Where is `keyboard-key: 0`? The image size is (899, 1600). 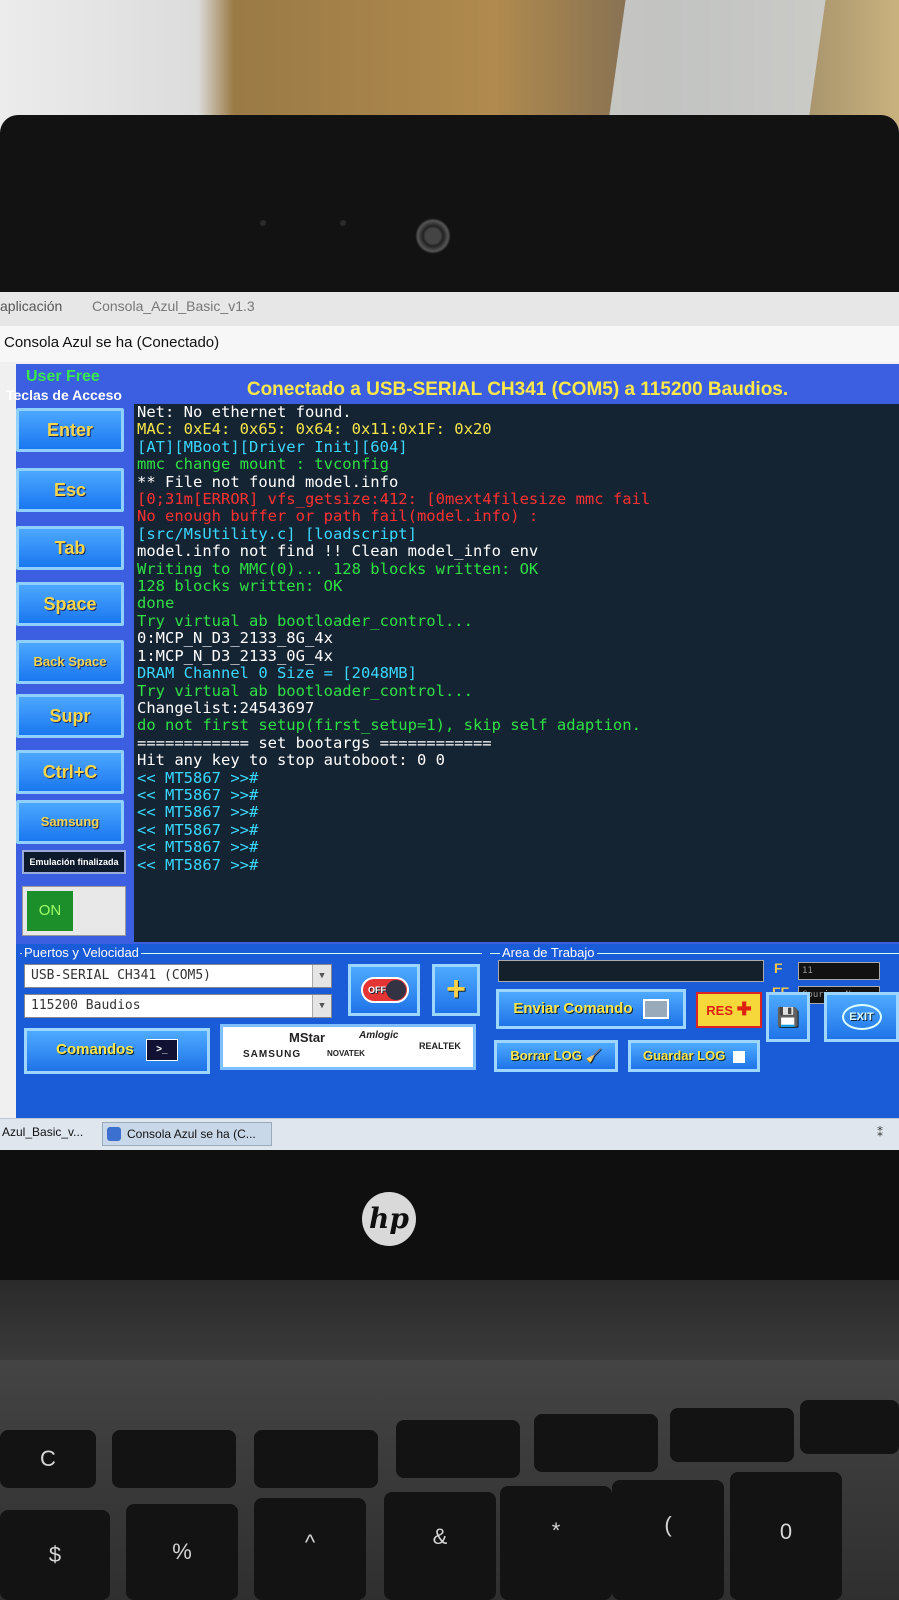 keyboard-key: 0 is located at coordinates (786, 1536).